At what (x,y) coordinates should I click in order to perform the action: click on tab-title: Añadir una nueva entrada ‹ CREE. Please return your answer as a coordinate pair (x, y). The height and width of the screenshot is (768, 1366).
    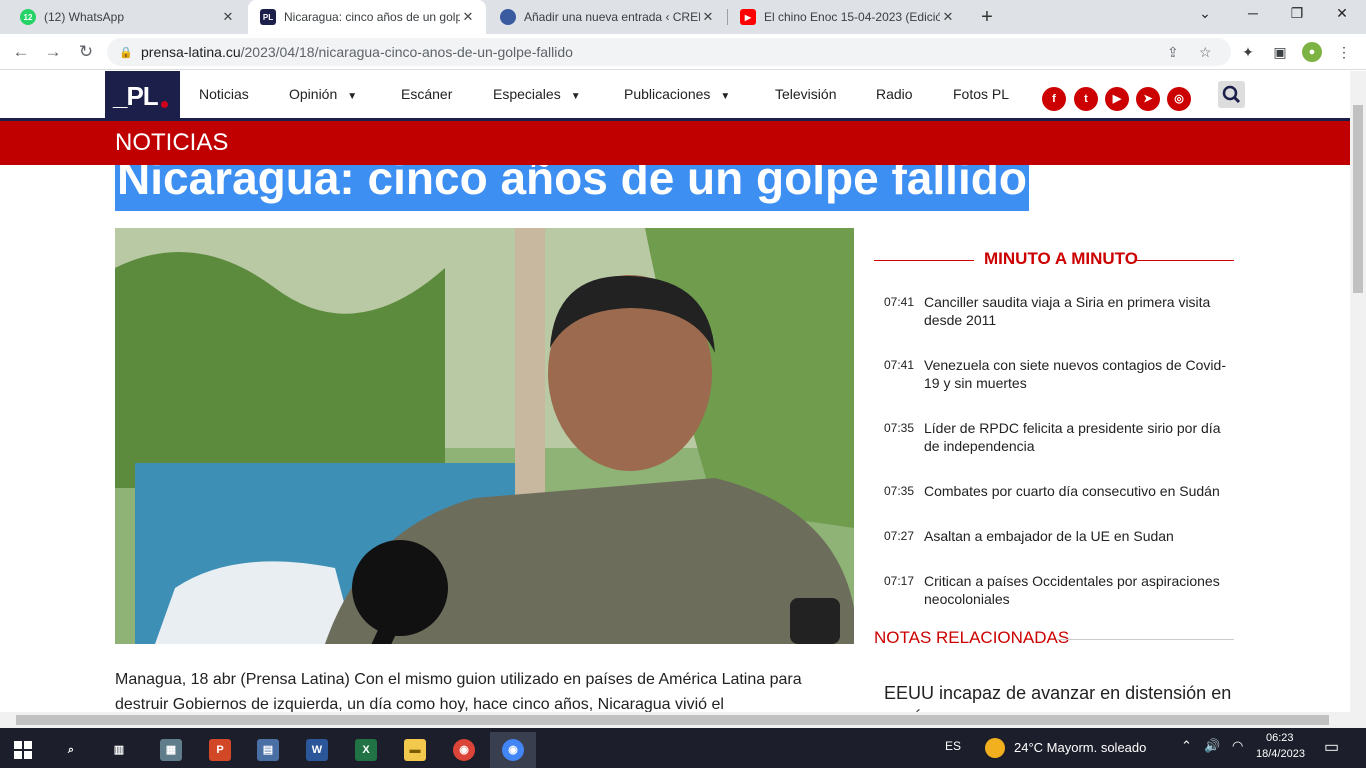
    Looking at the image, I should click on (612, 17).